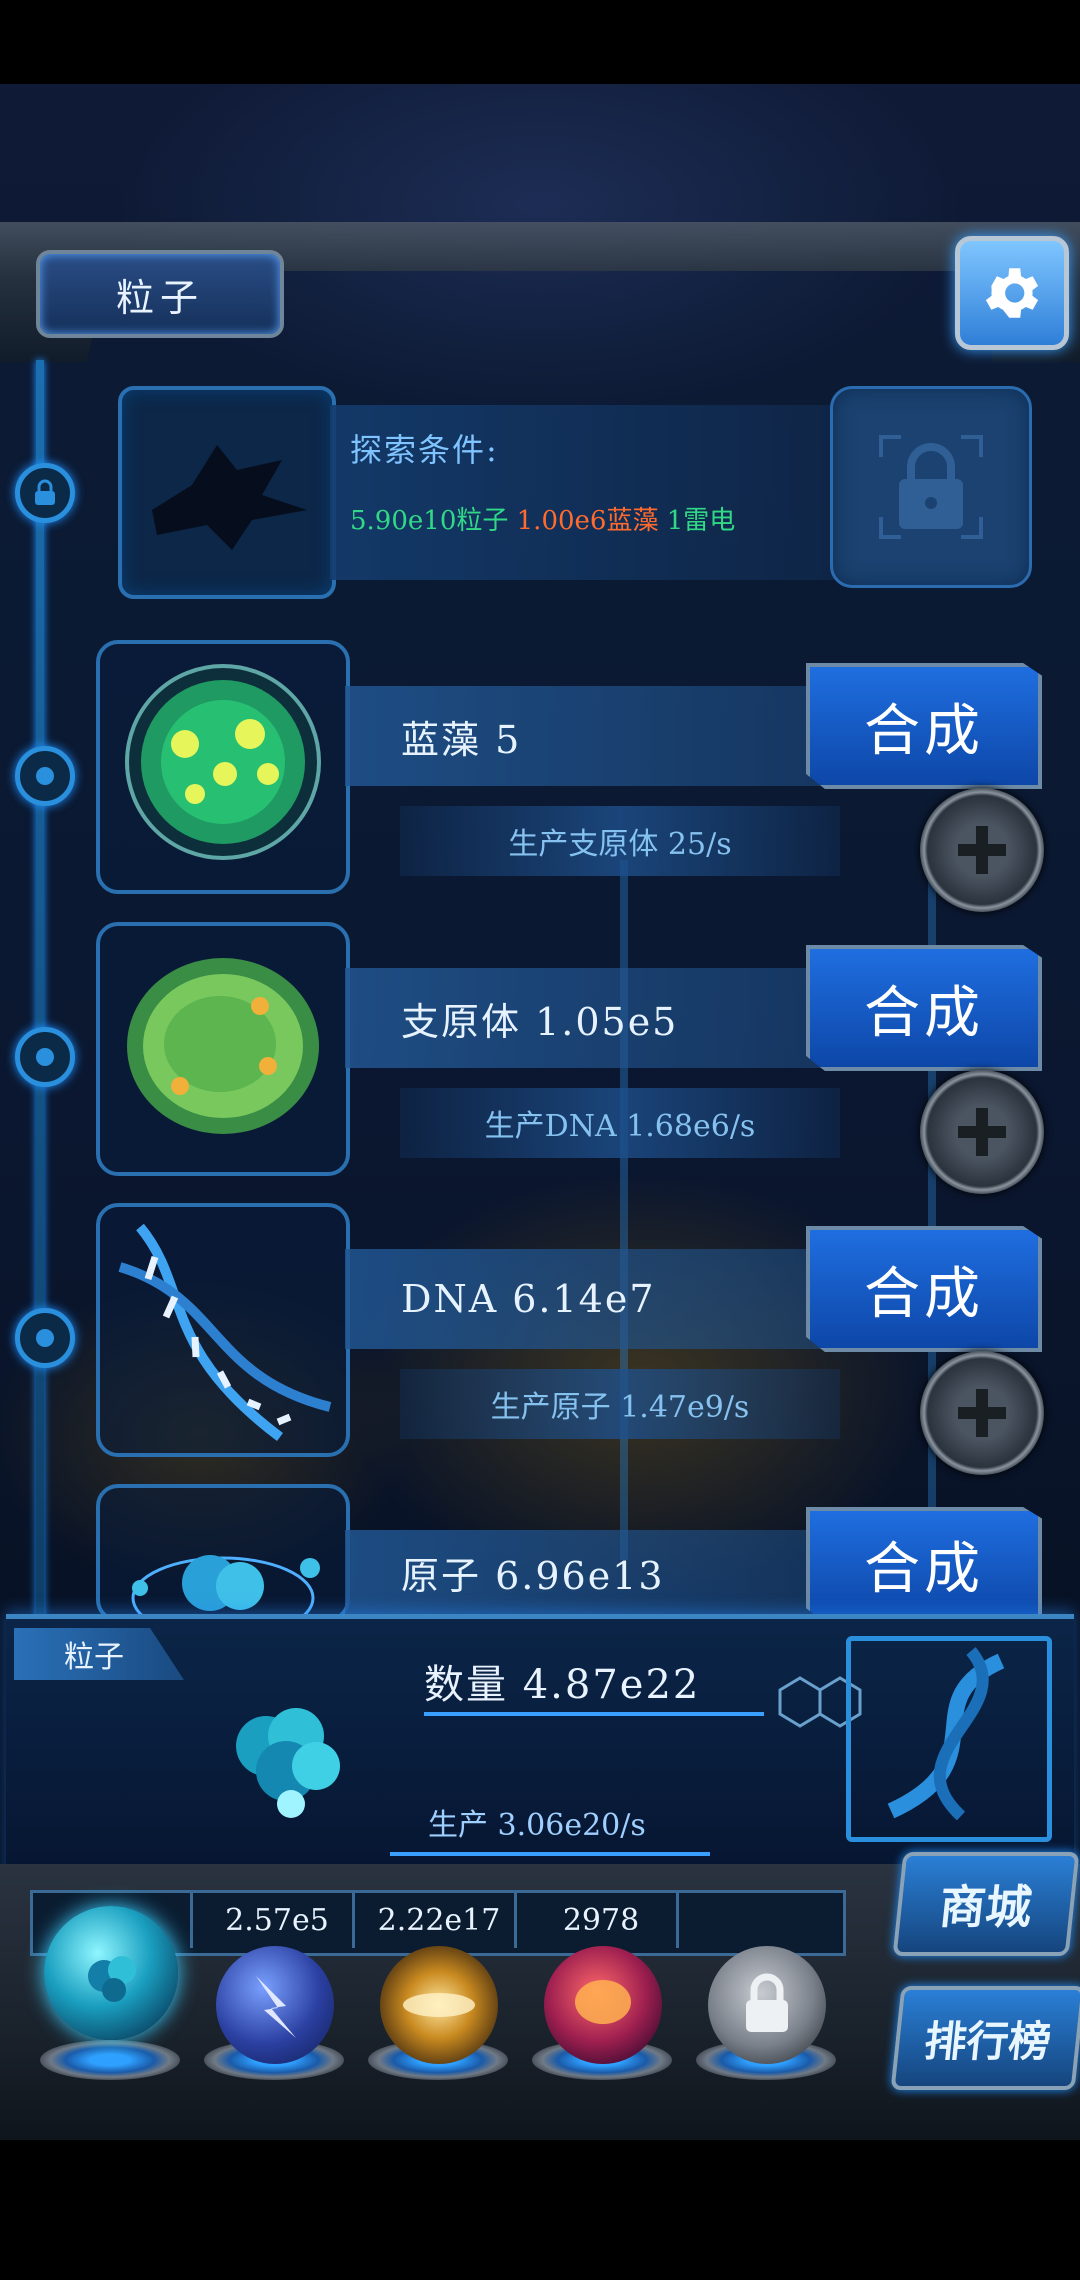  Describe the element at coordinates (562, 1685) in the screenshot. I see `resource-quantity: 数量 4.87e22` at that location.